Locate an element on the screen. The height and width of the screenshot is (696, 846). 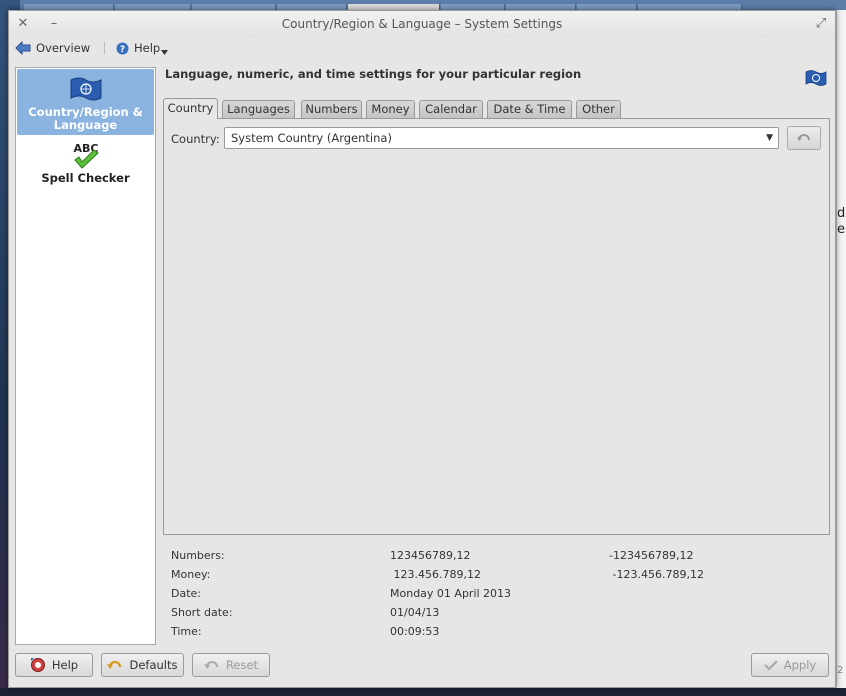
sidebar-item-spell-checker: ABC Spell Checker is located at coordinates (85, 165).